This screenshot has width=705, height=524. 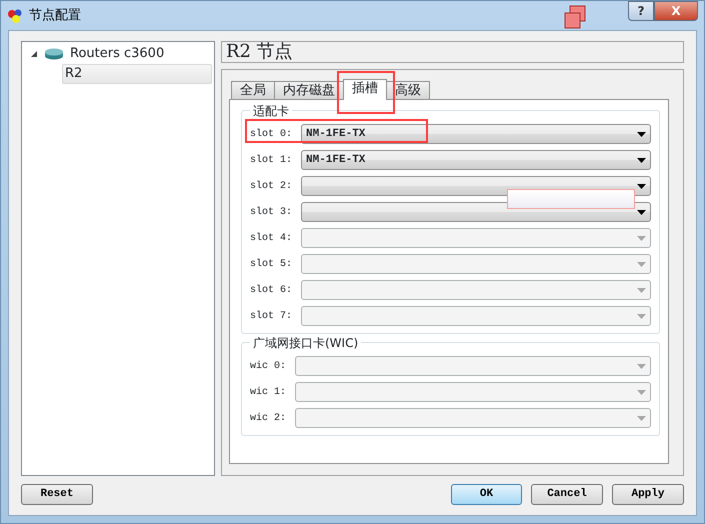 I want to click on tab: 内存磁盘, so click(x=309, y=90).